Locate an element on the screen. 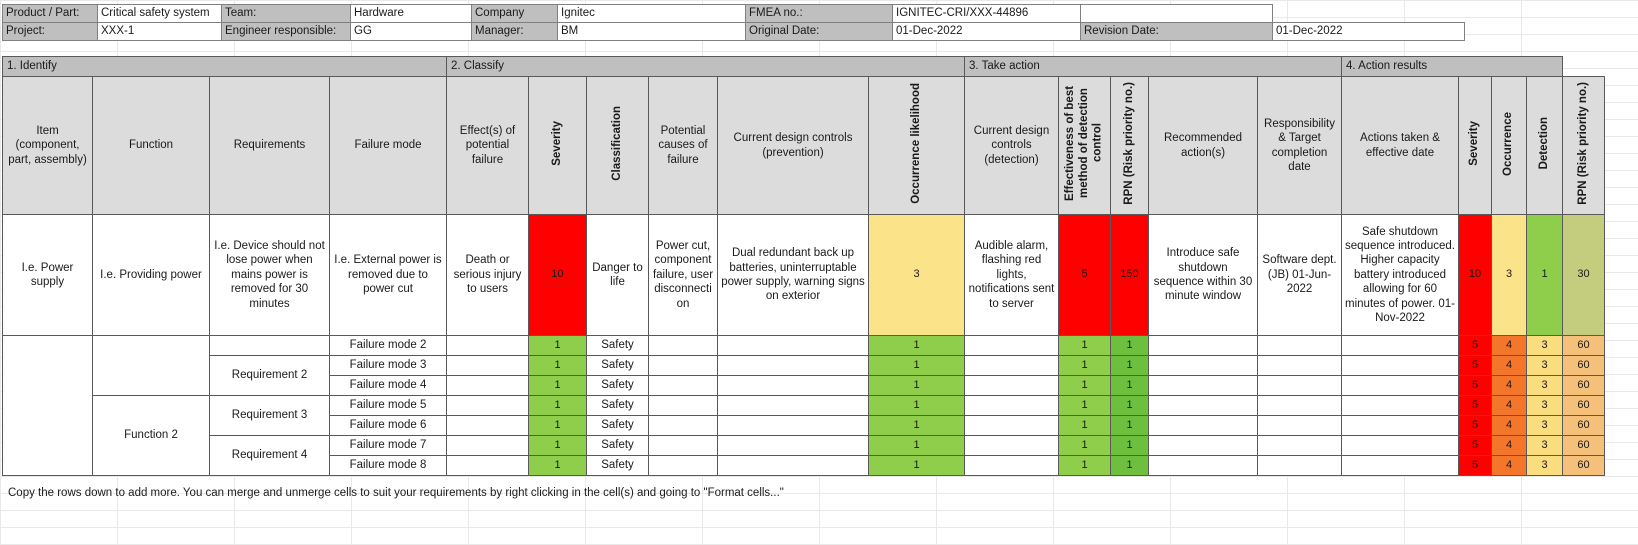 The image size is (1638, 545). info-label-cell: Original Date: is located at coordinates (819, 31).